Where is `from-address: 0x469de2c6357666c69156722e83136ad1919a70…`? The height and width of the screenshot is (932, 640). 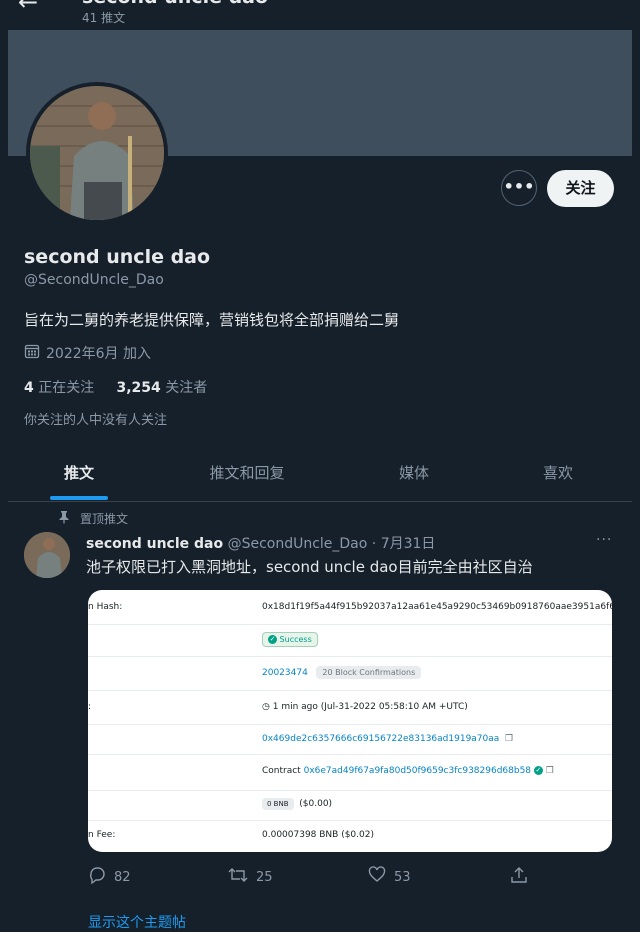
from-address: 0x469de2c6357666c69156722e83136ad1919a70… is located at coordinates (381, 739).